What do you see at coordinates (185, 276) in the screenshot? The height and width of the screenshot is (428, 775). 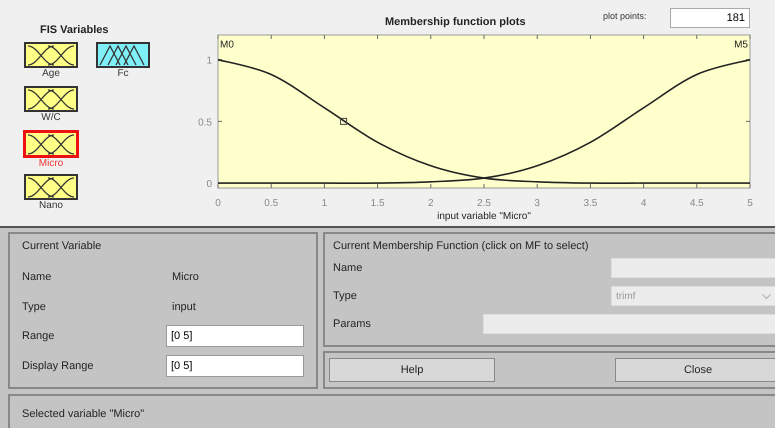 I see `field-value: Micro` at bounding box center [185, 276].